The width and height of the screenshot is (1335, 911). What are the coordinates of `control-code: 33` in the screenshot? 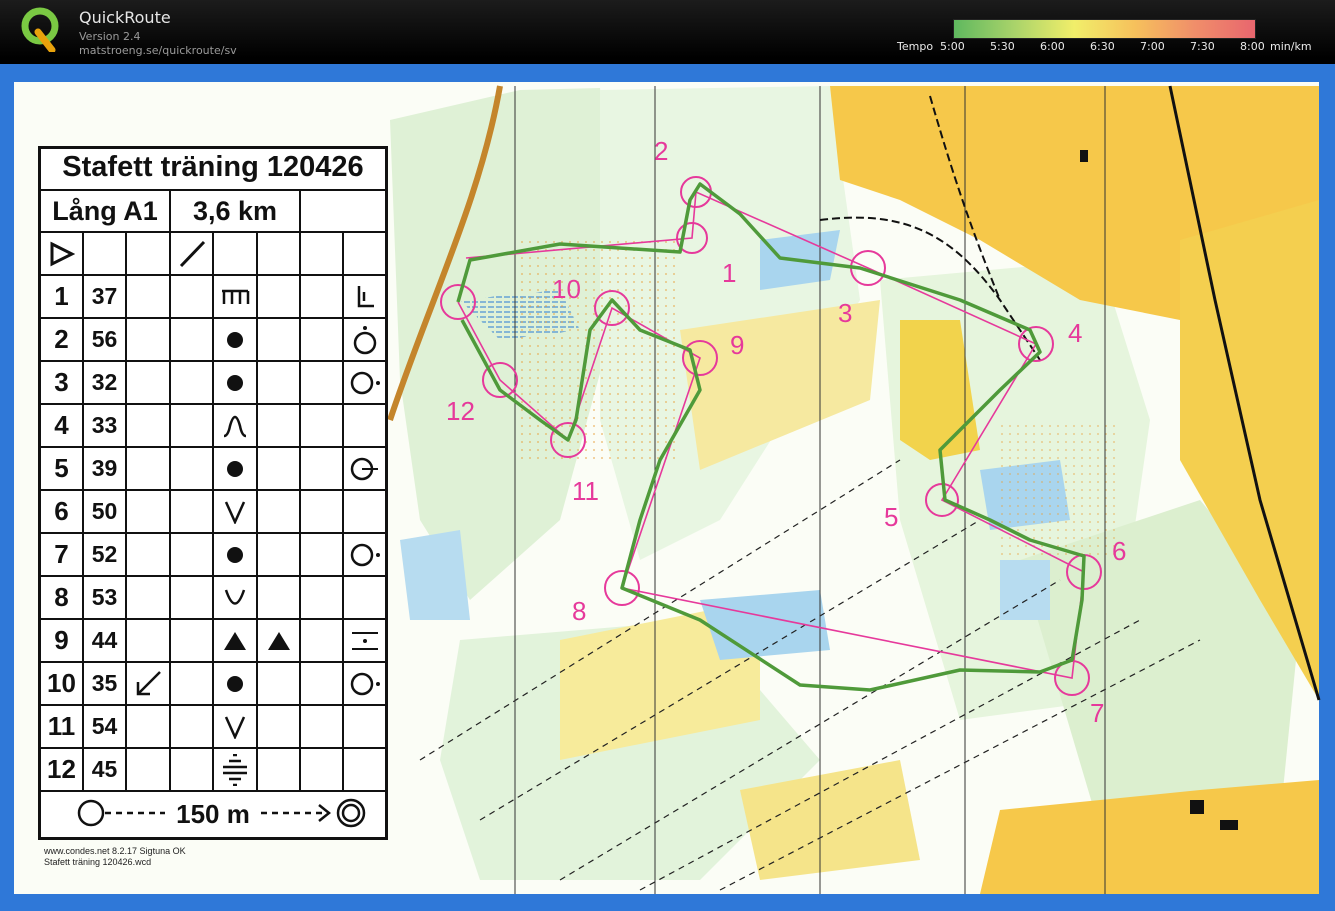 It's located at (105, 426).